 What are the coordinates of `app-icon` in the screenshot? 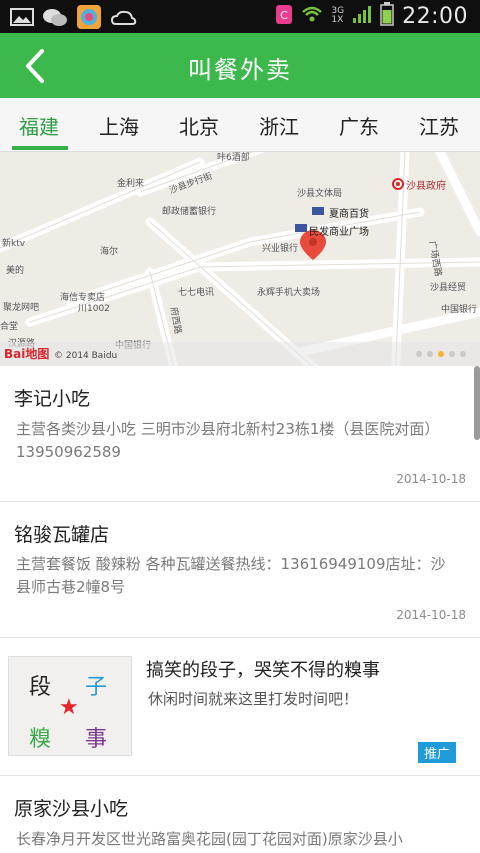 It's located at (89, 19).